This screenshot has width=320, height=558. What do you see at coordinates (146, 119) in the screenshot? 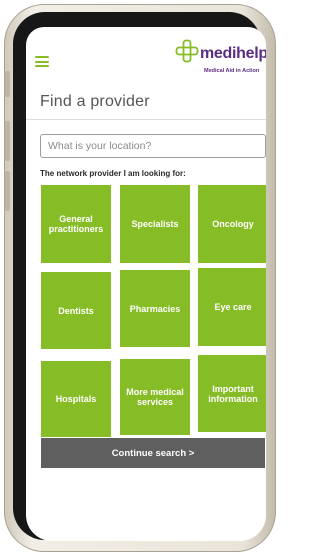
I see `title-divider` at bounding box center [146, 119].